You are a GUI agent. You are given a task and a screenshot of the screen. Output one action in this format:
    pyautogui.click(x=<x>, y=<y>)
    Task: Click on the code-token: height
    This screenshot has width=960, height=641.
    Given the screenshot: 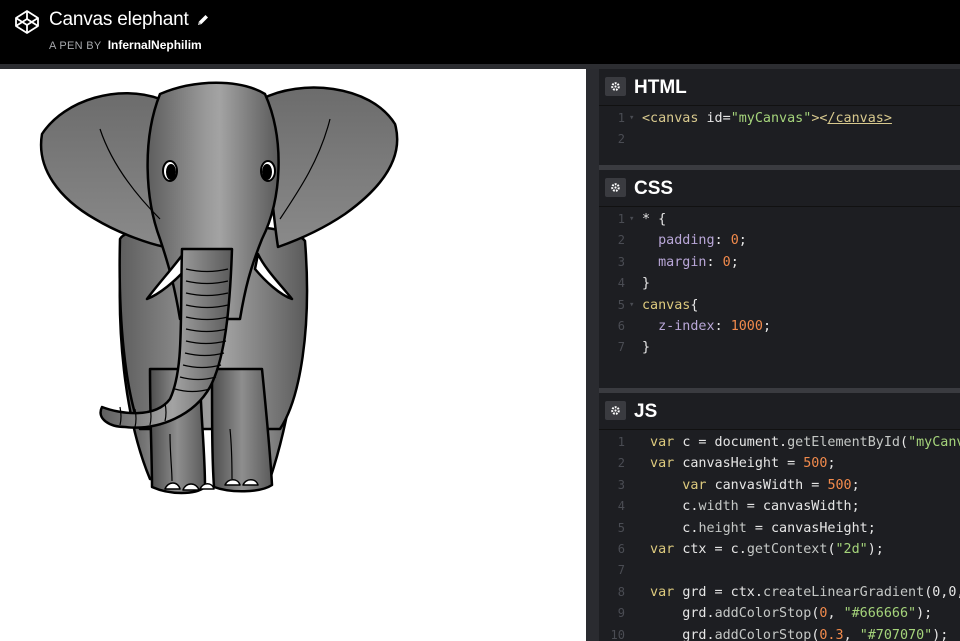 What is the action you would take?
    pyautogui.click(x=722, y=528)
    